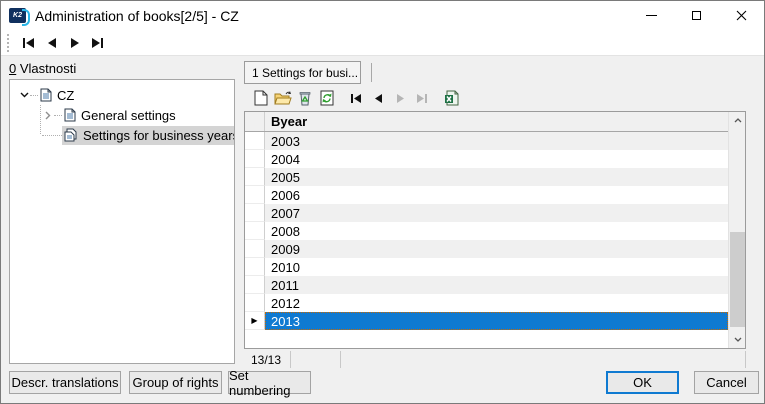 The width and height of the screenshot is (765, 404). I want to click on window-controls, so click(696, 15).